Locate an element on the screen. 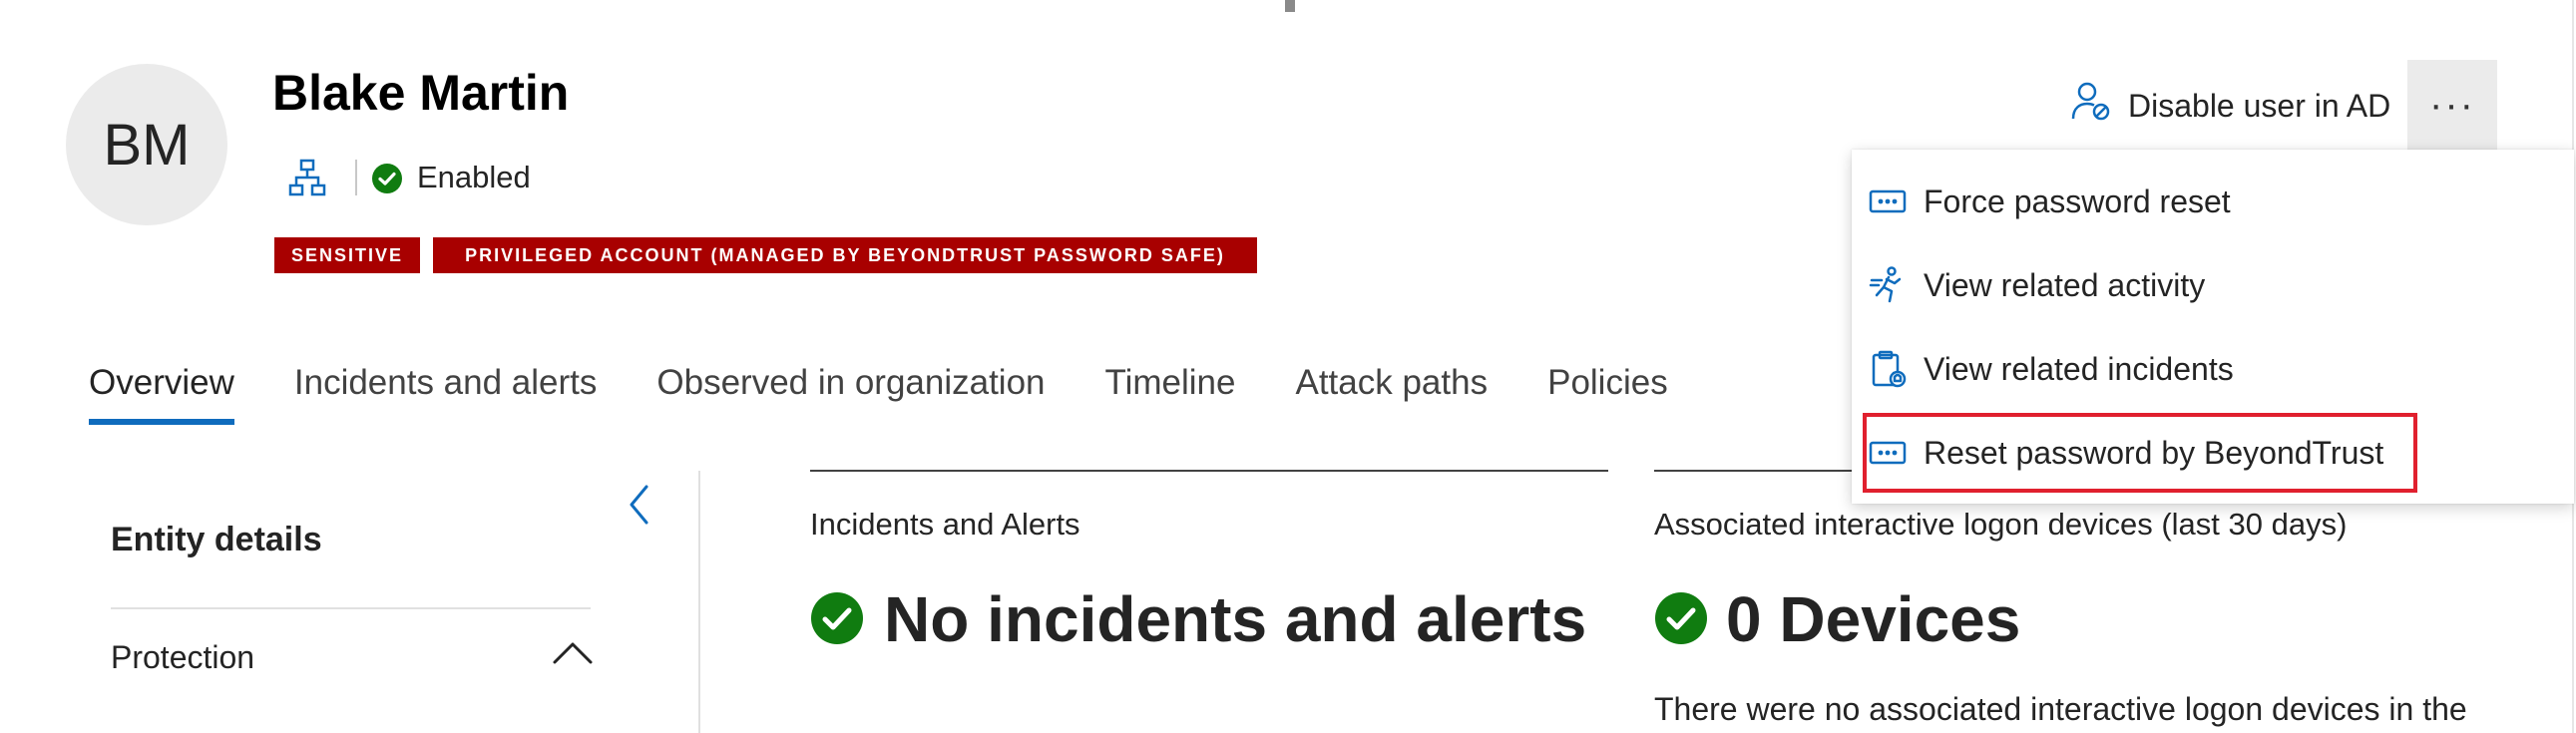  chevron-up-icon is located at coordinates (573, 653).